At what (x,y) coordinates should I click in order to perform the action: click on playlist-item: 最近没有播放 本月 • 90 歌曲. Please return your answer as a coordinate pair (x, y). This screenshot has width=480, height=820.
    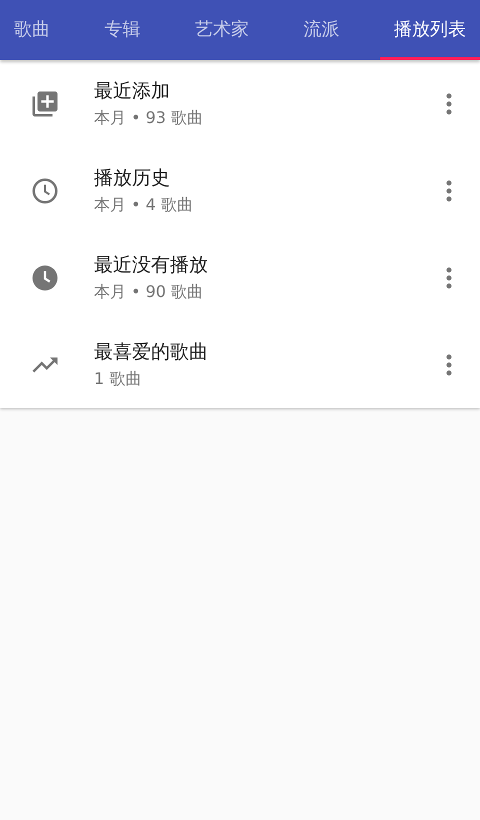
    Looking at the image, I should click on (240, 277).